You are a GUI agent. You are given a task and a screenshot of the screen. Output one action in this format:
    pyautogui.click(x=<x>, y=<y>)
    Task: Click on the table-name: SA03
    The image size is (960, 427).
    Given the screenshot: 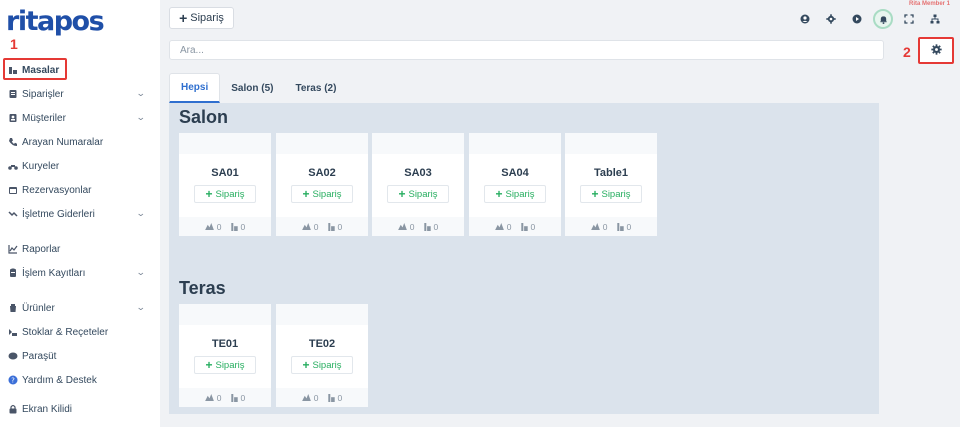 What is the action you would take?
    pyautogui.click(x=418, y=173)
    